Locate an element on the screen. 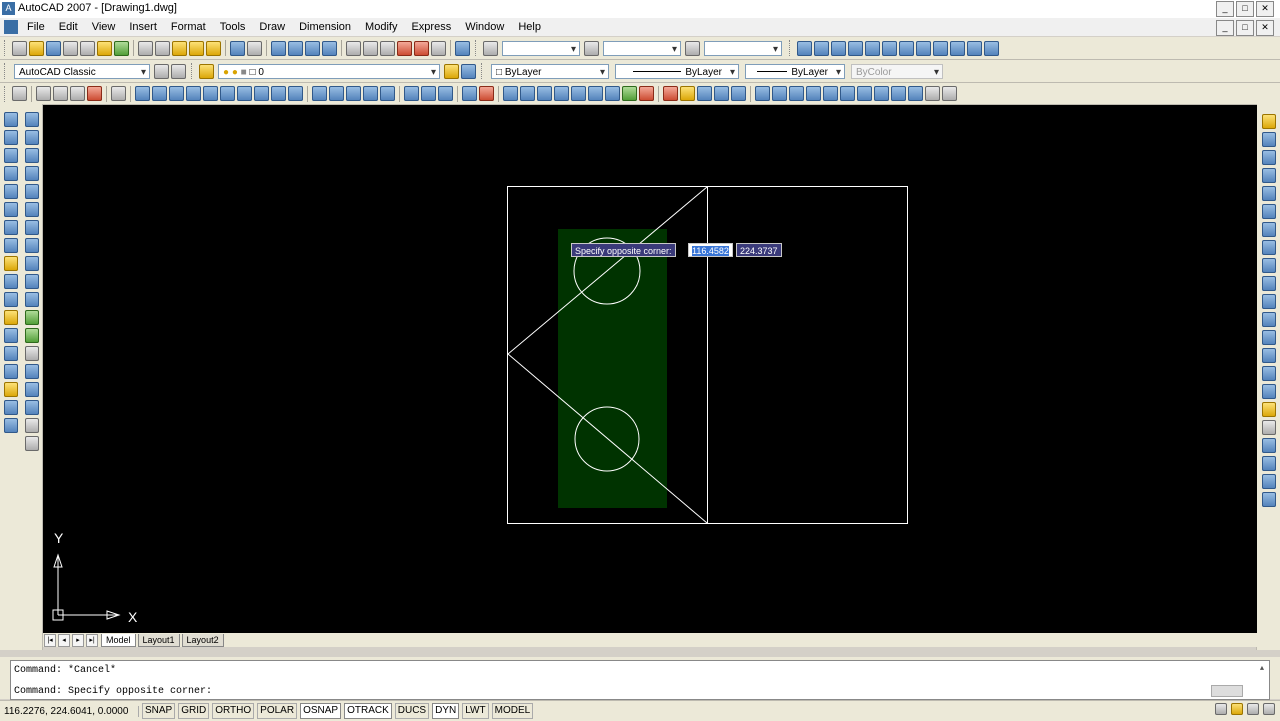  box-icon is located at coordinates (43, 93).